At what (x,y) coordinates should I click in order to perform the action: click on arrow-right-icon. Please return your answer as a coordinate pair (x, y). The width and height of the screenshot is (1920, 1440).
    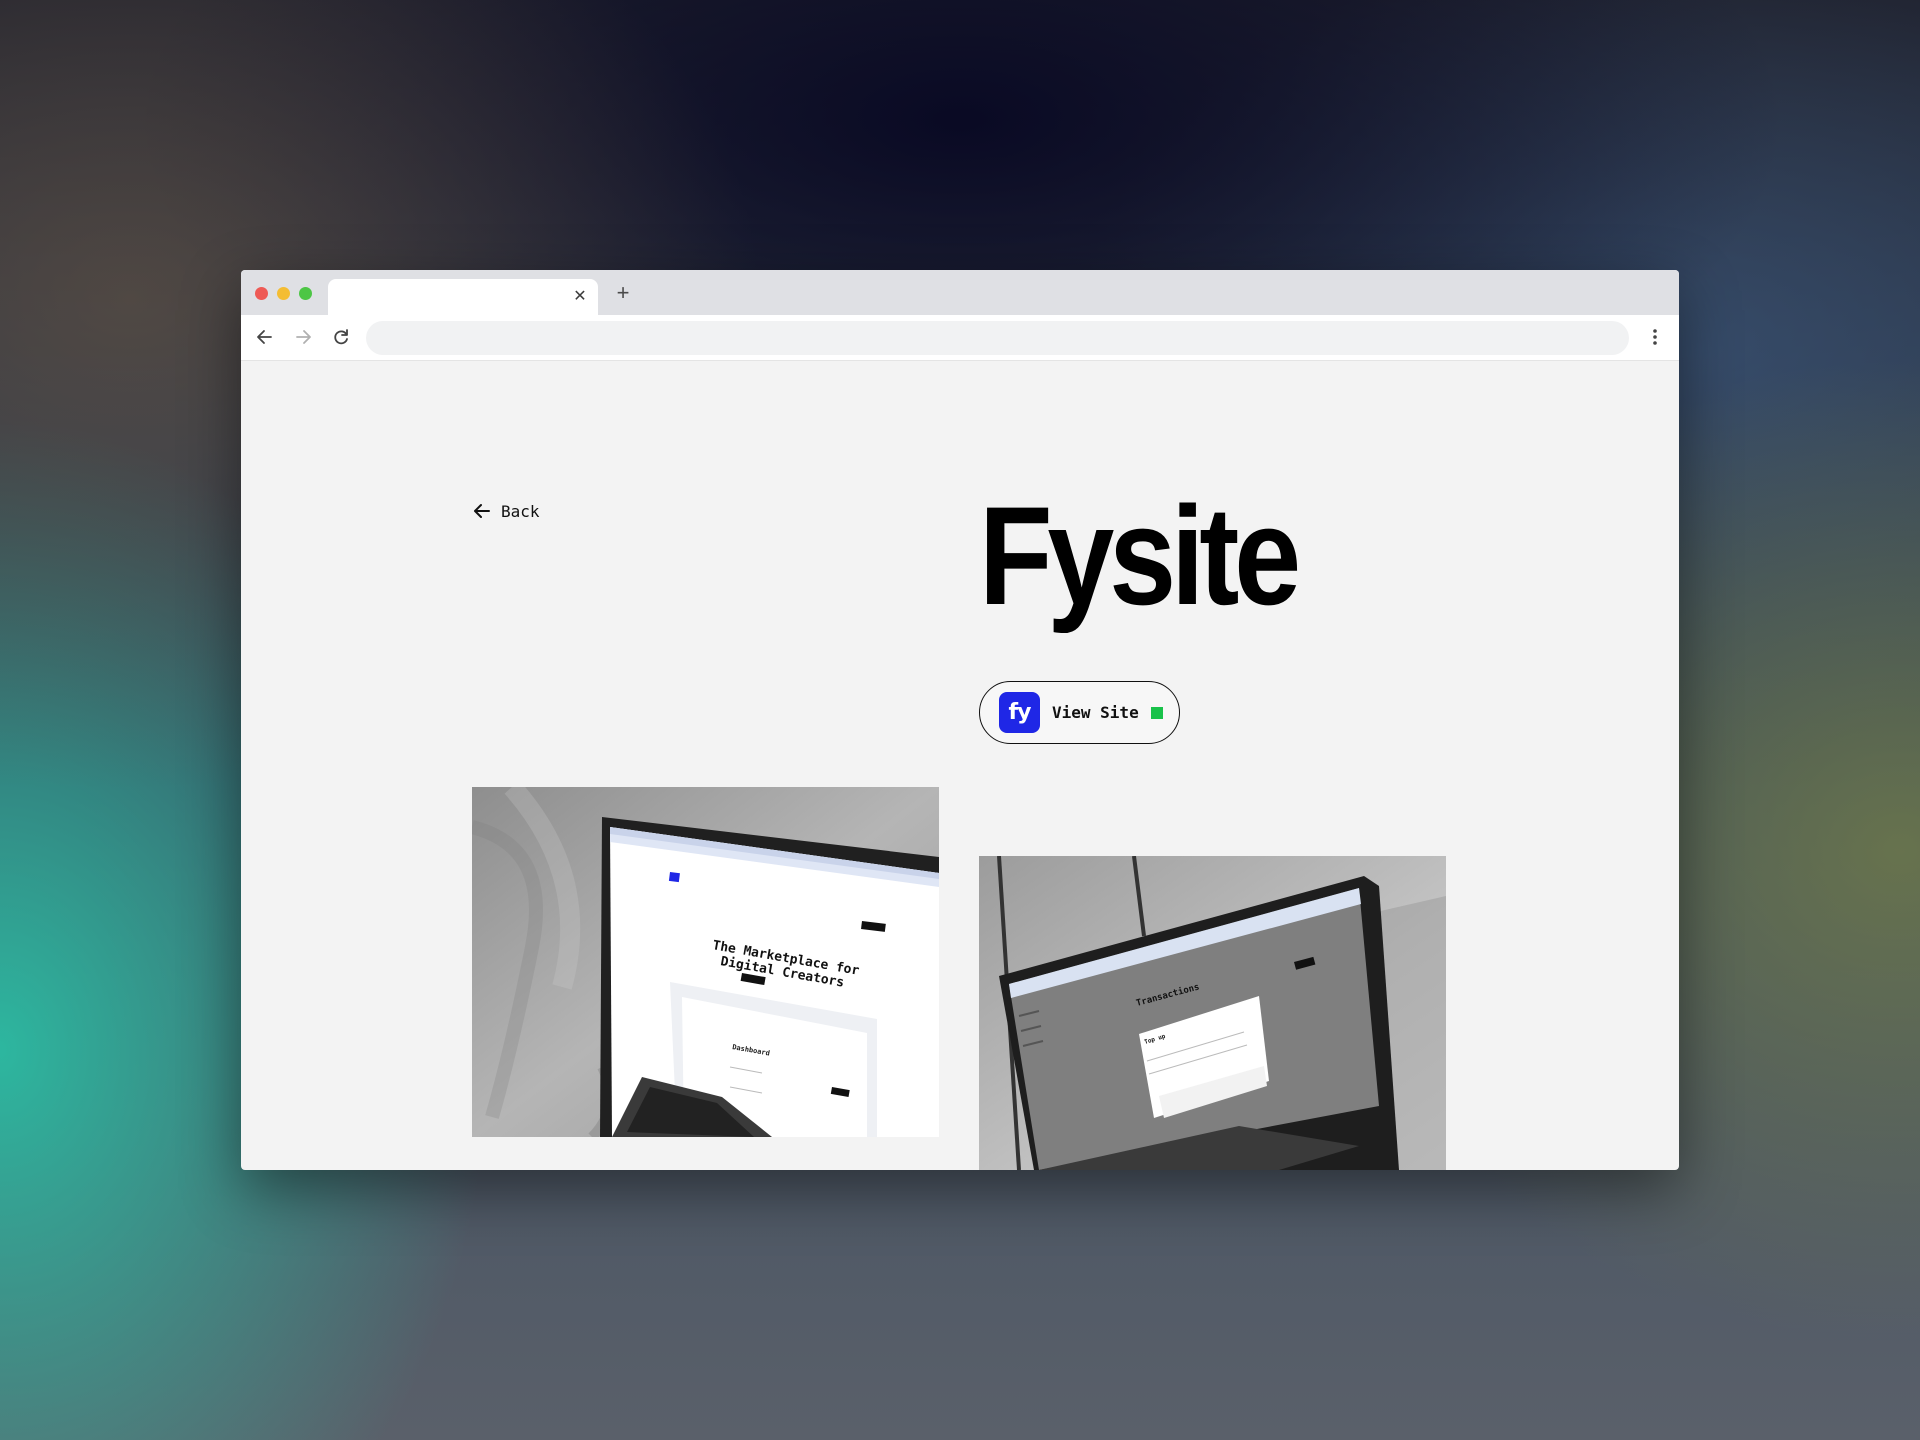
    Looking at the image, I should click on (303, 337).